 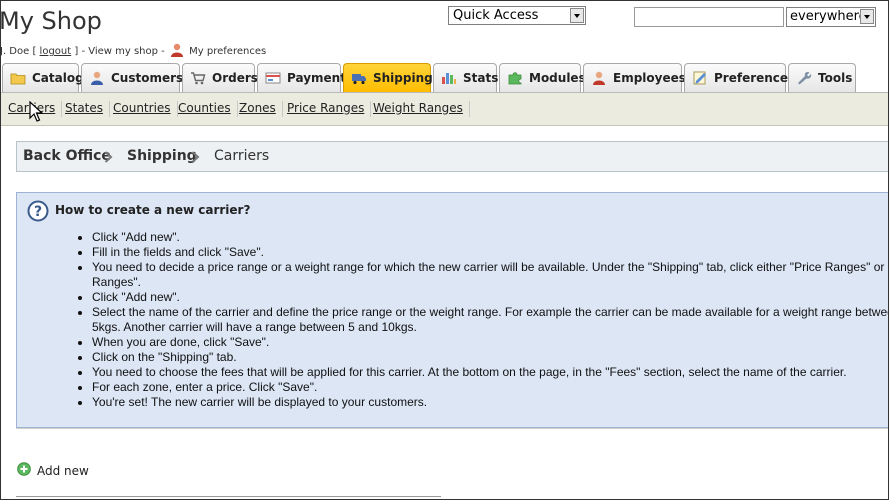 What do you see at coordinates (18, 51) in the screenshot?
I see `user-name: J. Doe [` at bounding box center [18, 51].